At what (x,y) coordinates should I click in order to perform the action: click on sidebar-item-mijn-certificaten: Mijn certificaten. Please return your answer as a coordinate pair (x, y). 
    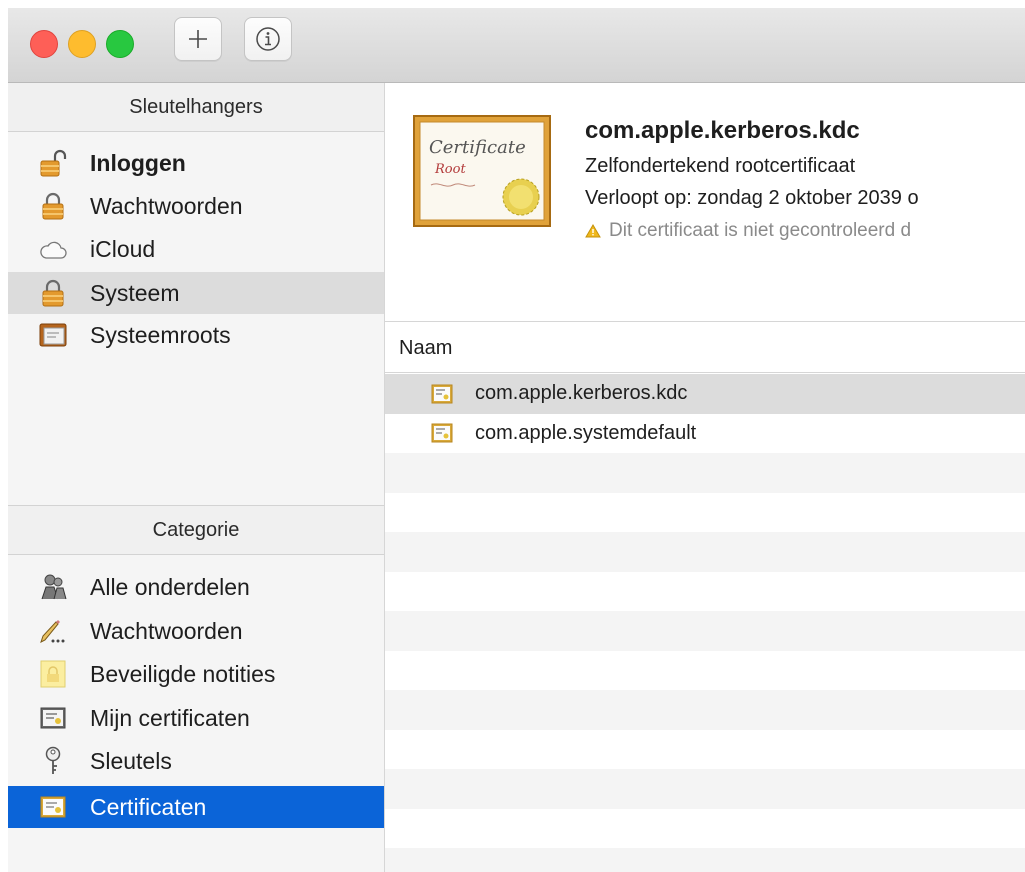
    Looking at the image, I should click on (196, 718).